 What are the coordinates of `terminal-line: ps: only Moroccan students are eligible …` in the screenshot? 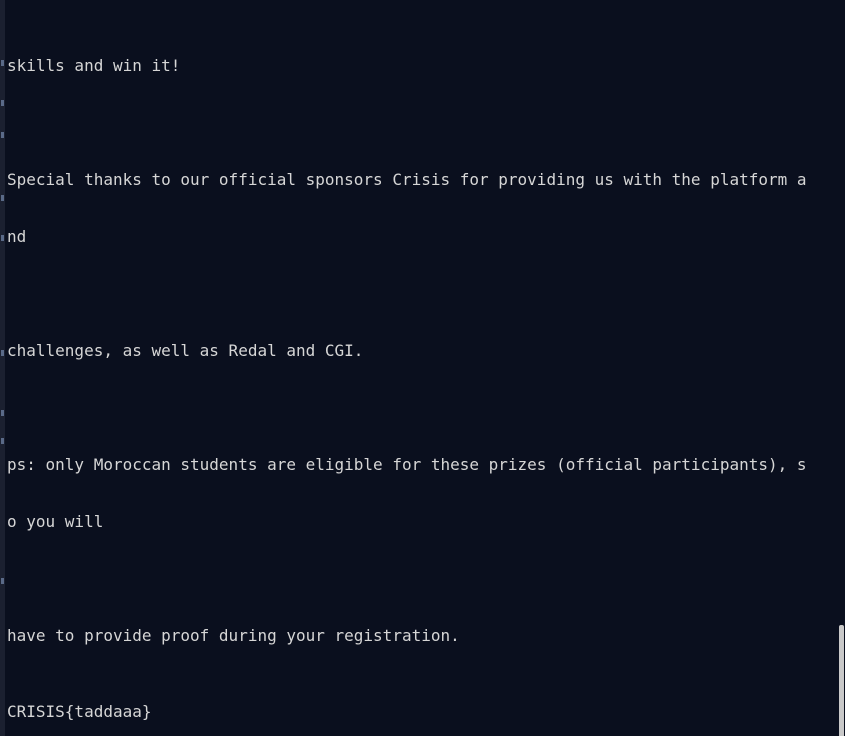 It's located at (407, 464).